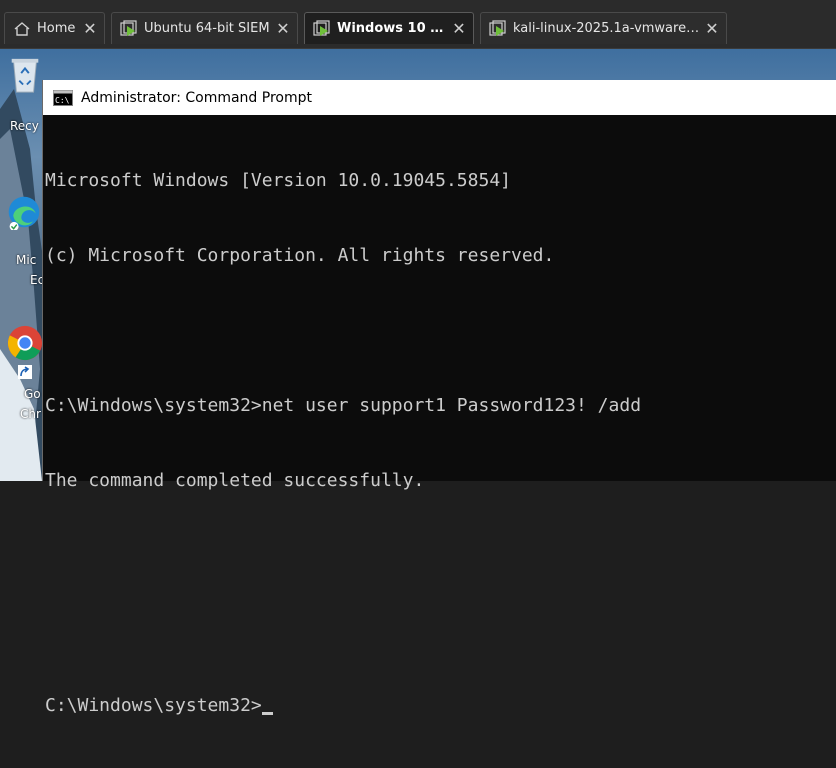 The height and width of the screenshot is (768, 836). Describe the element at coordinates (30, 414) in the screenshot. I see `desktop-icon-label: Chr` at that location.